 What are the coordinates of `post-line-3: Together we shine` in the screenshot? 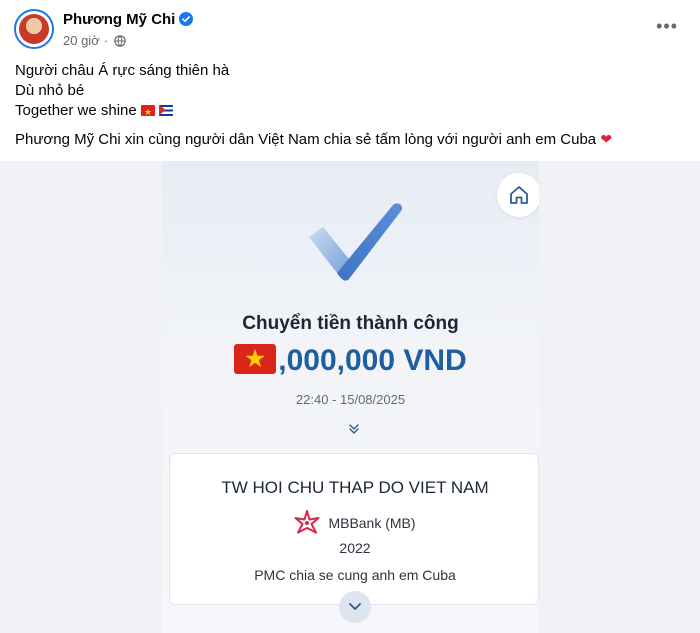 It's located at (350, 111).